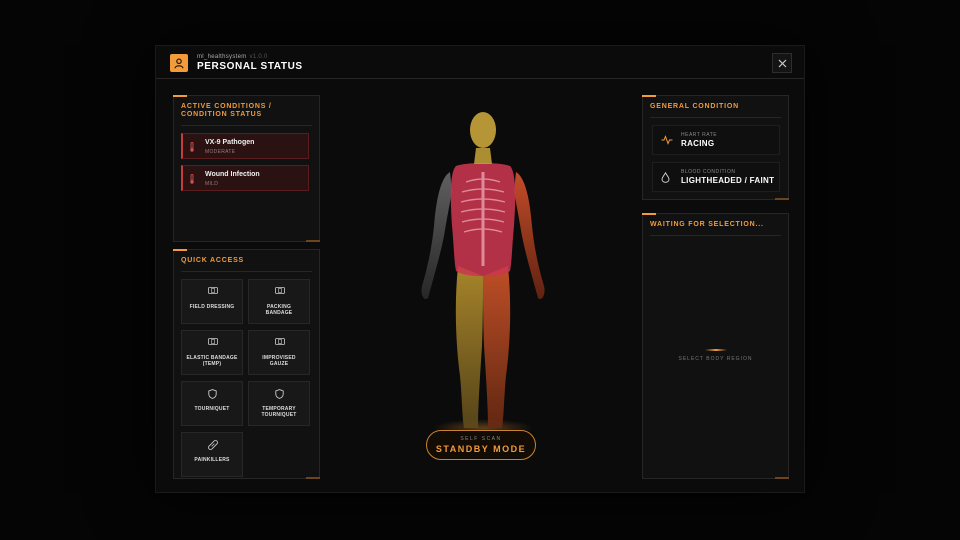 Image resolution: width=960 pixels, height=540 pixels. What do you see at coordinates (469, 347) in the screenshot?
I see `body-region-left-leg` at bounding box center [469, 347].